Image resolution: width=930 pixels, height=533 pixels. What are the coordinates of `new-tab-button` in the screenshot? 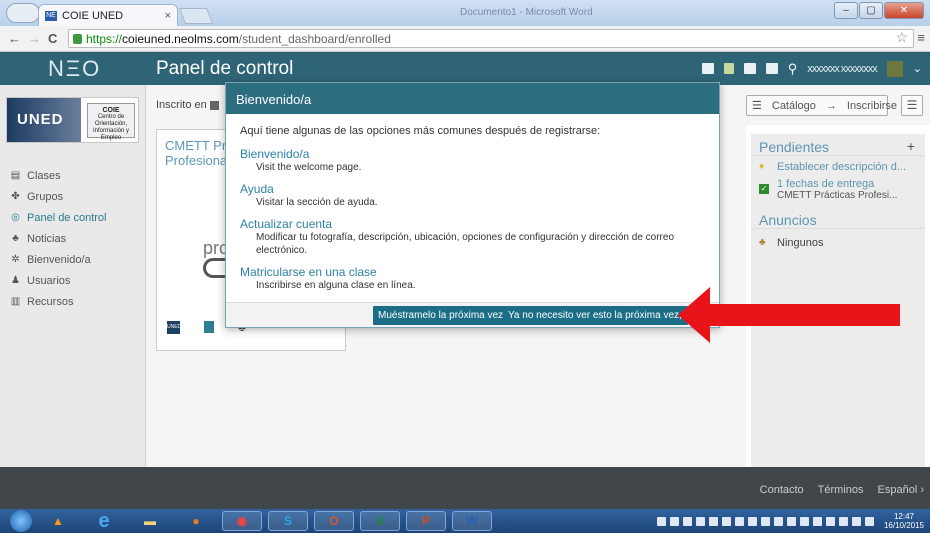 It's located at (196, 16).